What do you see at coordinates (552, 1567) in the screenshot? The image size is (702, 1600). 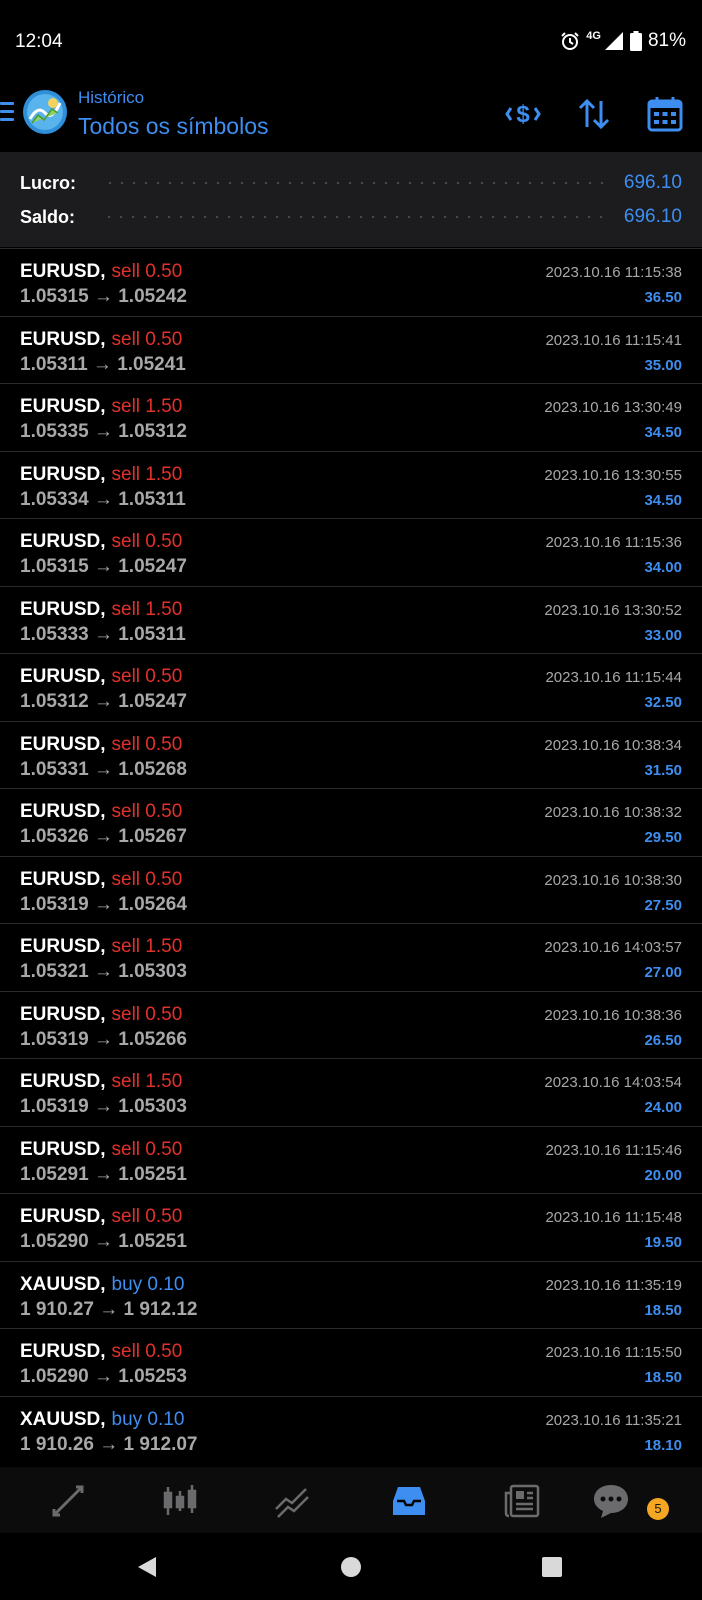 I see `recents-icon` at bounding box center [552, 1567].